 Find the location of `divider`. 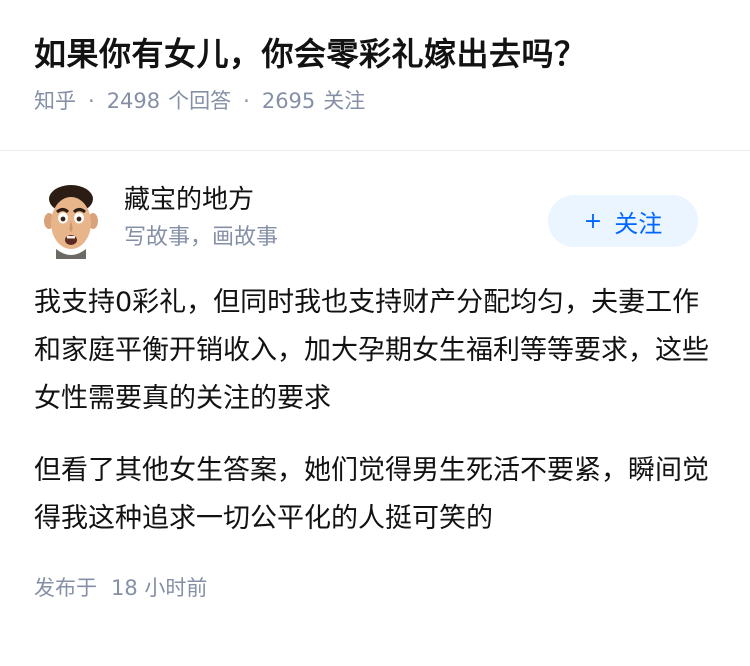

divider is located at coordinates (375, 150).